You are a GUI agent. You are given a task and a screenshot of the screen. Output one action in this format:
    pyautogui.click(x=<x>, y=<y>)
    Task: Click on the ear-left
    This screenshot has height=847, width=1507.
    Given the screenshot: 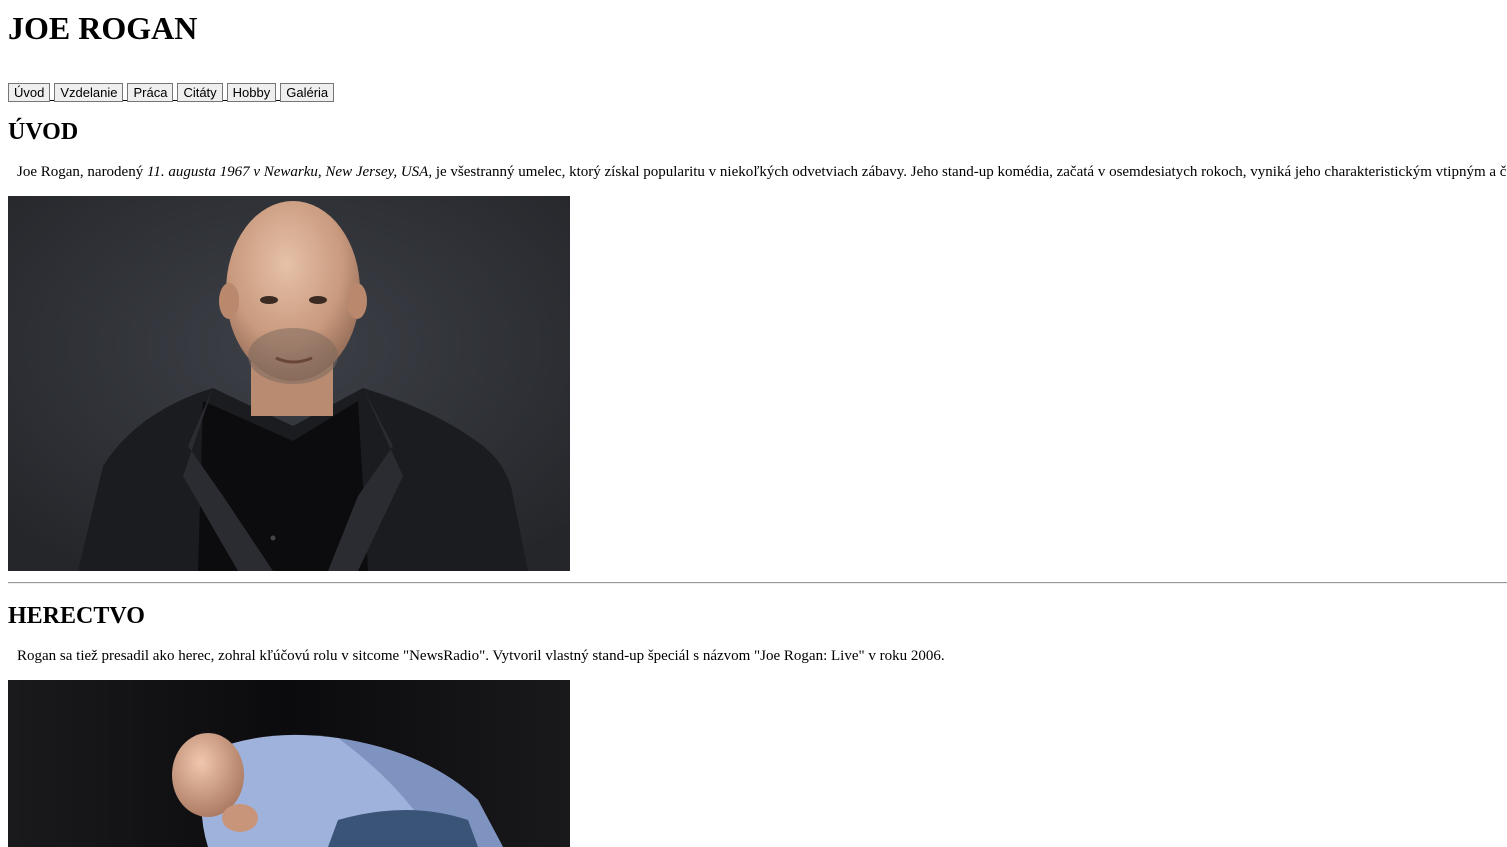 What is the action you would take?
    pyautogui.click(x=229, y=301)
    